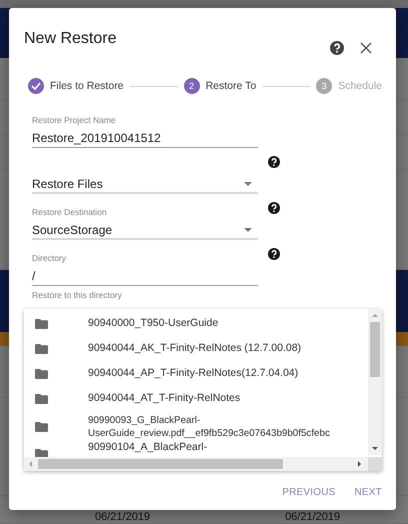 Image resolution: width=408 pixels, height=524 pixels. Describe the element at coordinates (145, 185) in the screenshot. I see `dropdown: Restore Files` at that location.